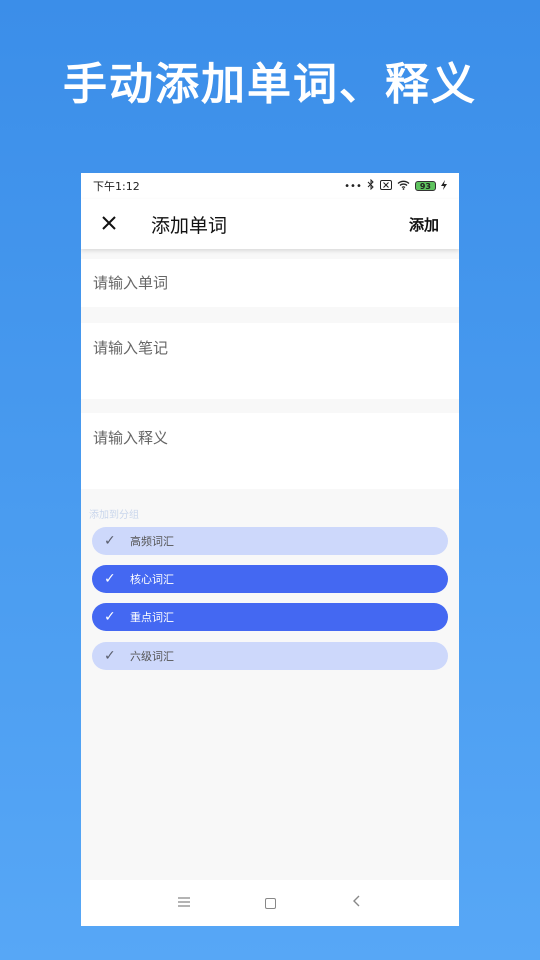  What do you see at coordinates (152, 656) in the screenshot?
I see `group-chip-label: 六级词汇` at bounding box center [152, 656].